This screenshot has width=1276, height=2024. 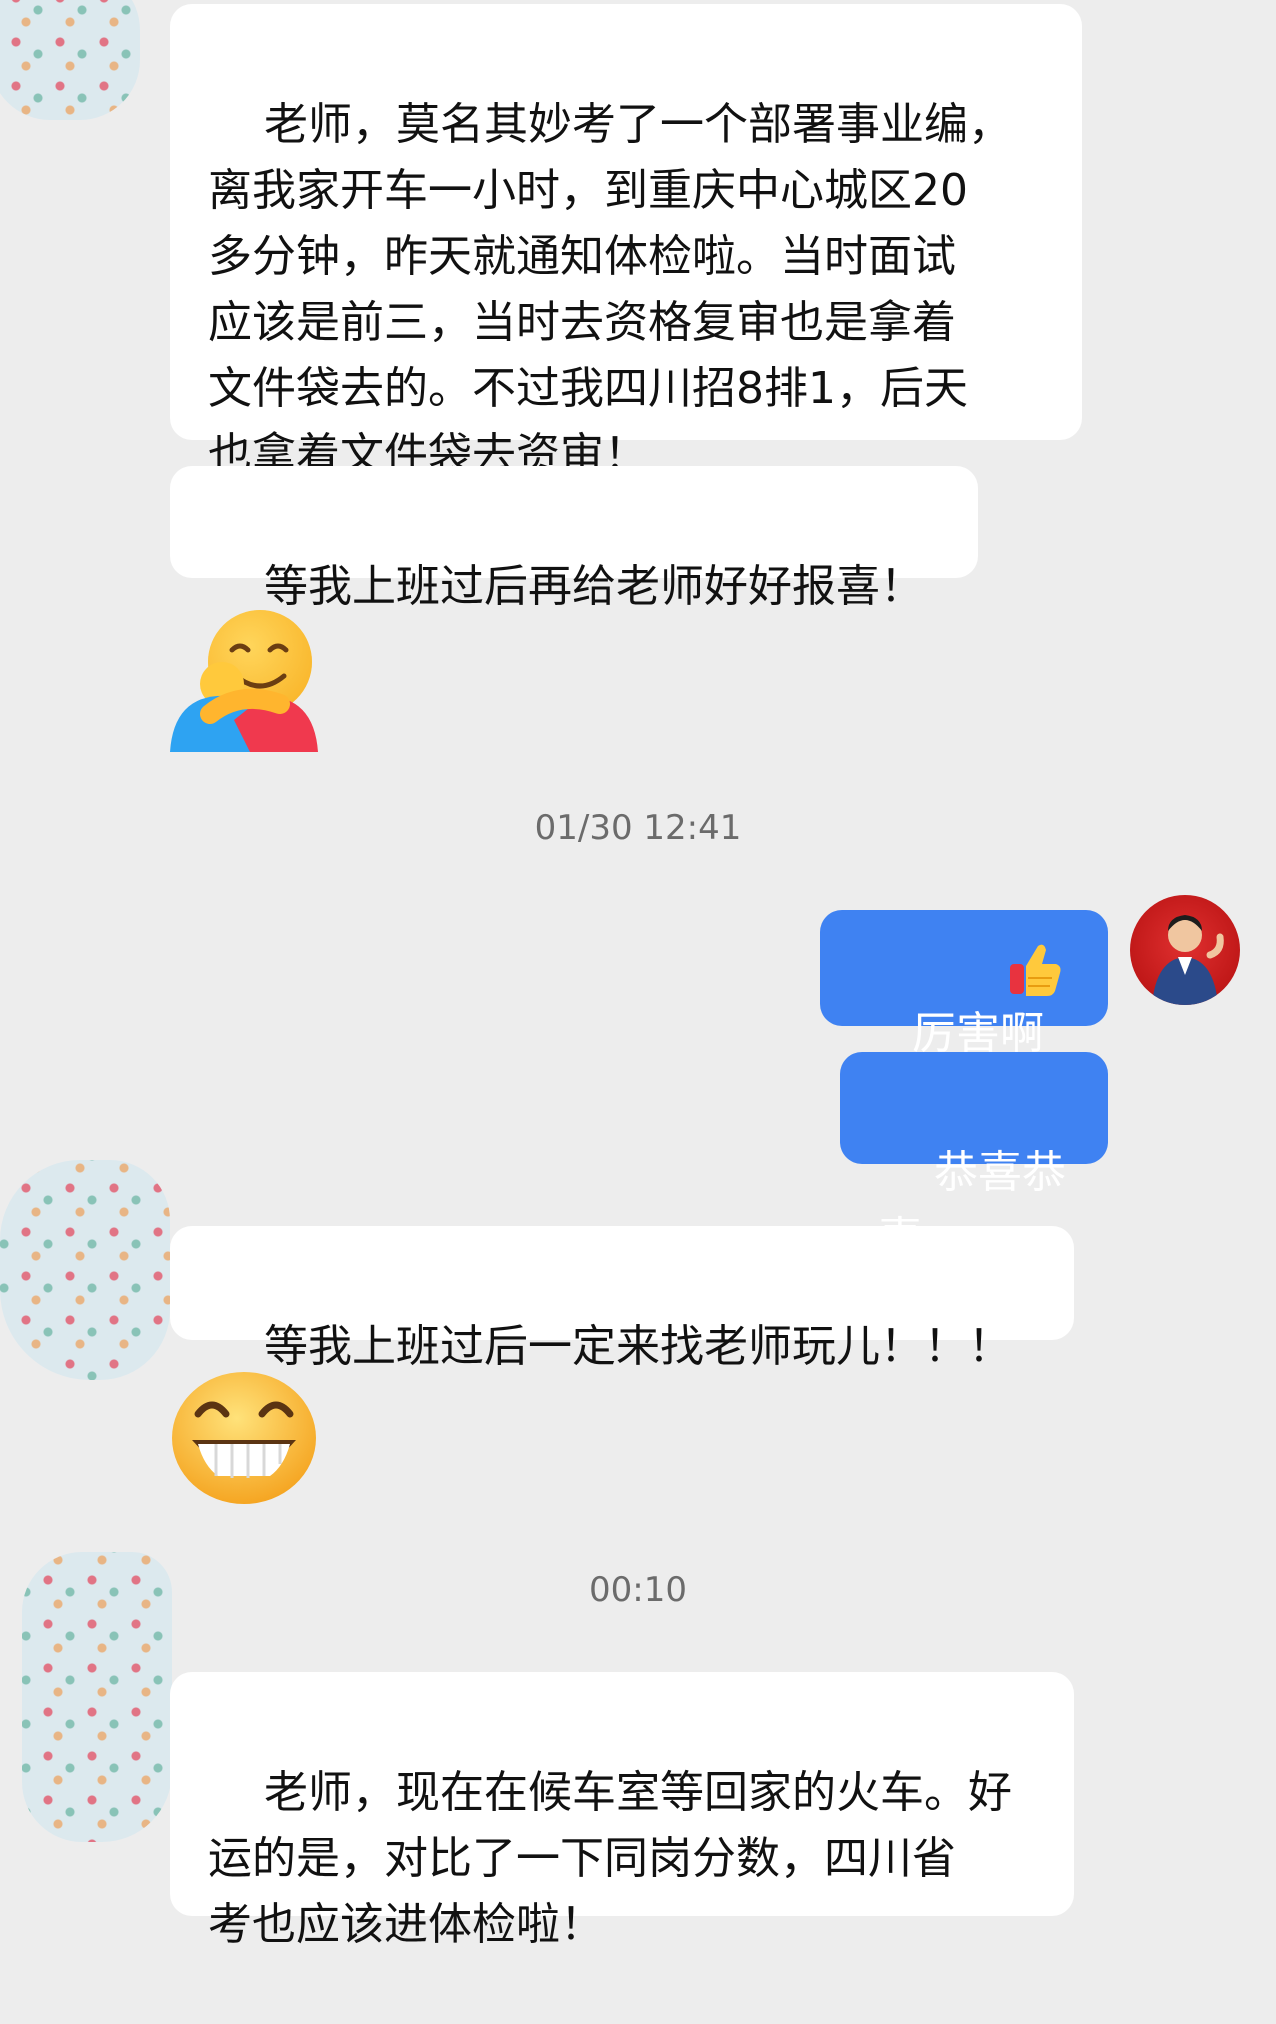 I want to click on hugging-face-emoji, so click(x=244, y=678).